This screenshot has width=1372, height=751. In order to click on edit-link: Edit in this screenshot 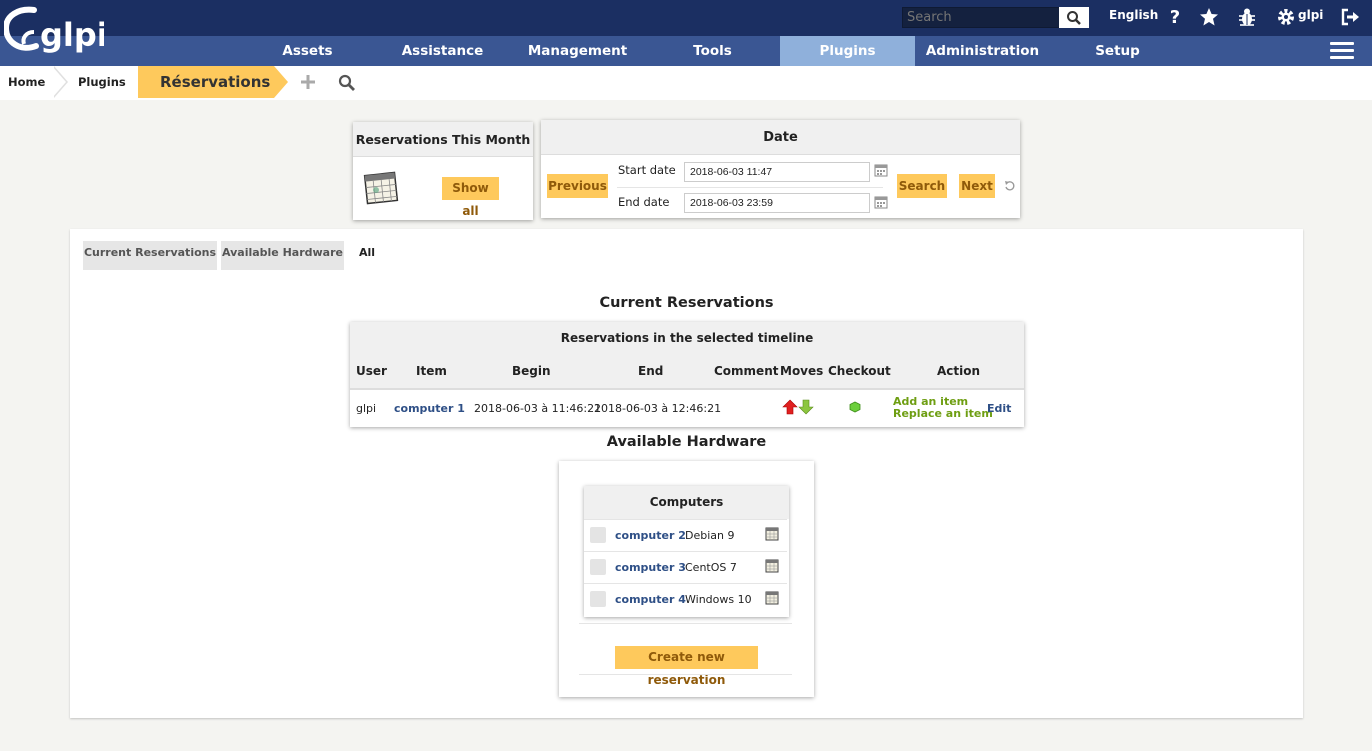, I will do `click(999, 408)`.